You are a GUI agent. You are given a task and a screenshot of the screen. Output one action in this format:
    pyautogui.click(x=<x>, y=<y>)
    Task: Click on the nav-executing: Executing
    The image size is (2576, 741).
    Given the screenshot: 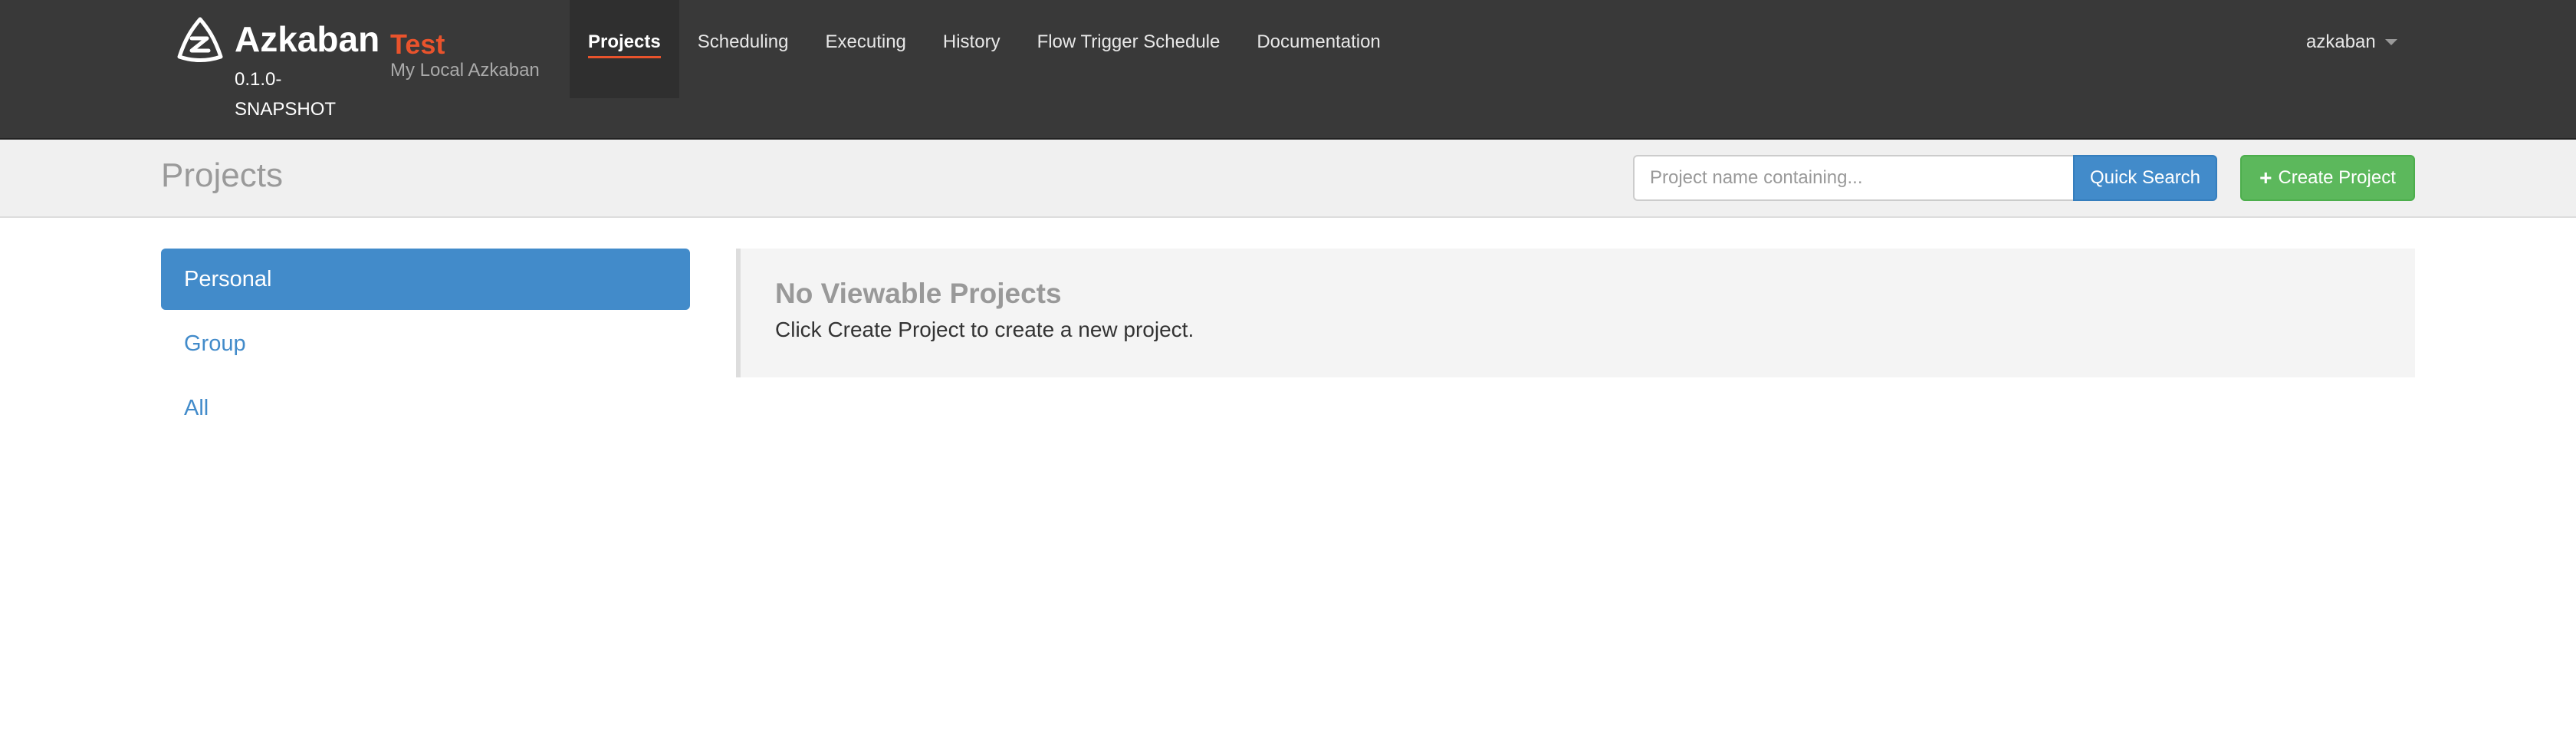 What is the action you would take?
    pyautogui.click(x=866, y=49)
    